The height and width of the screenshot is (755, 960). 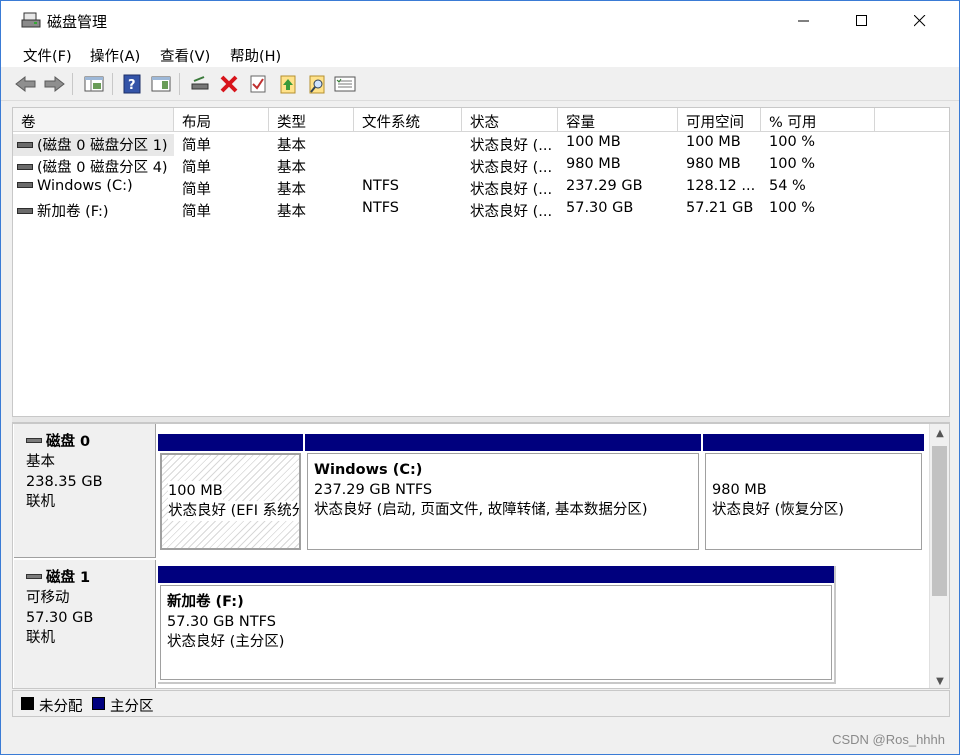 What do you see at coordinates (368, 470) in the screenshot?
I see `partition-title: Windows (C:)` at bounding box center [368, 470].